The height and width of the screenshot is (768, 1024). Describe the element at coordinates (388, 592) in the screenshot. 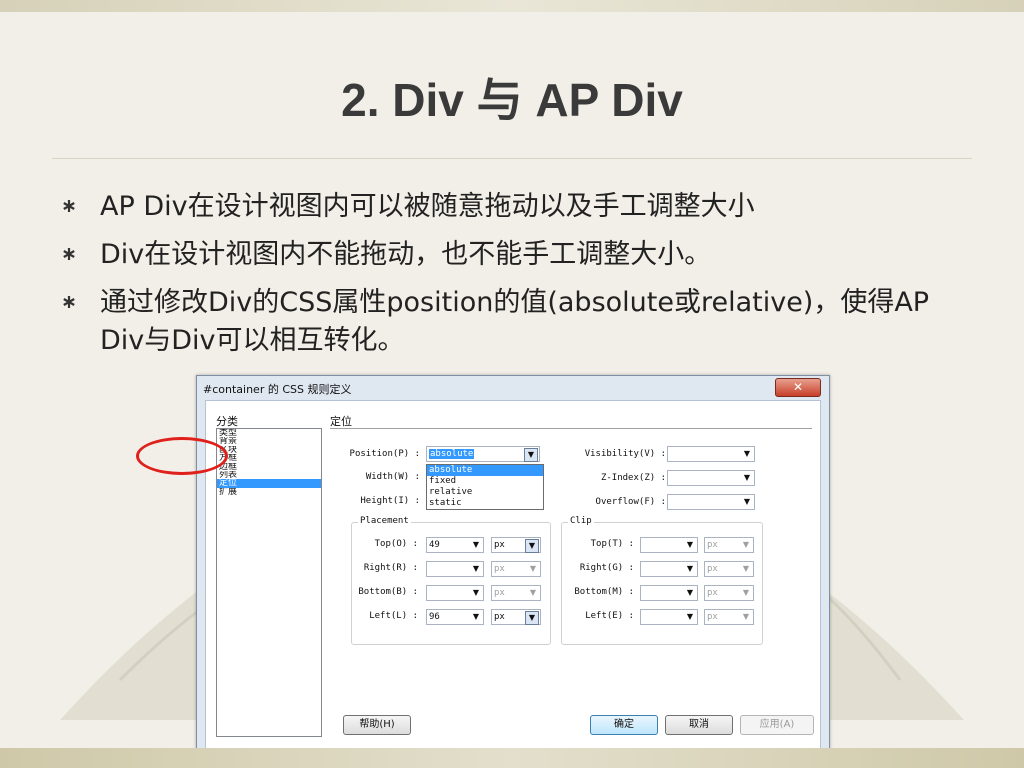

I see `placement-bottom-label: Bottom(B) :` at that location.